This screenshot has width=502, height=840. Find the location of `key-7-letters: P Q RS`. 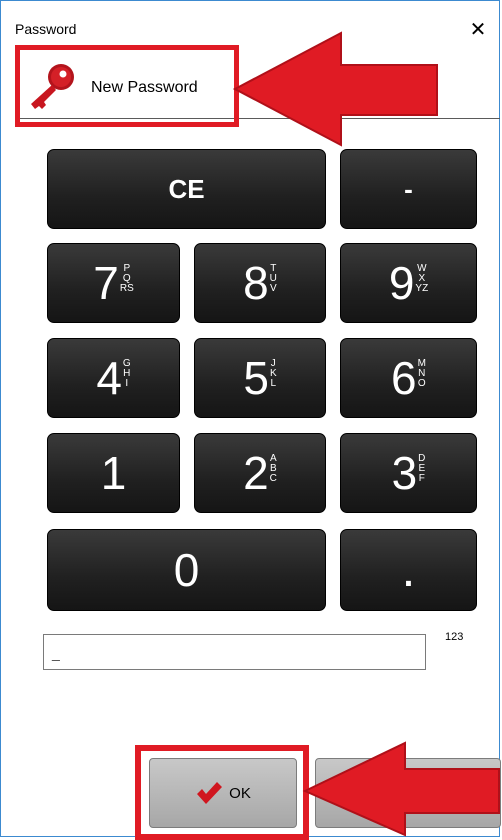

key-7-letters: P Q RS is located at coordinates (127, 279).